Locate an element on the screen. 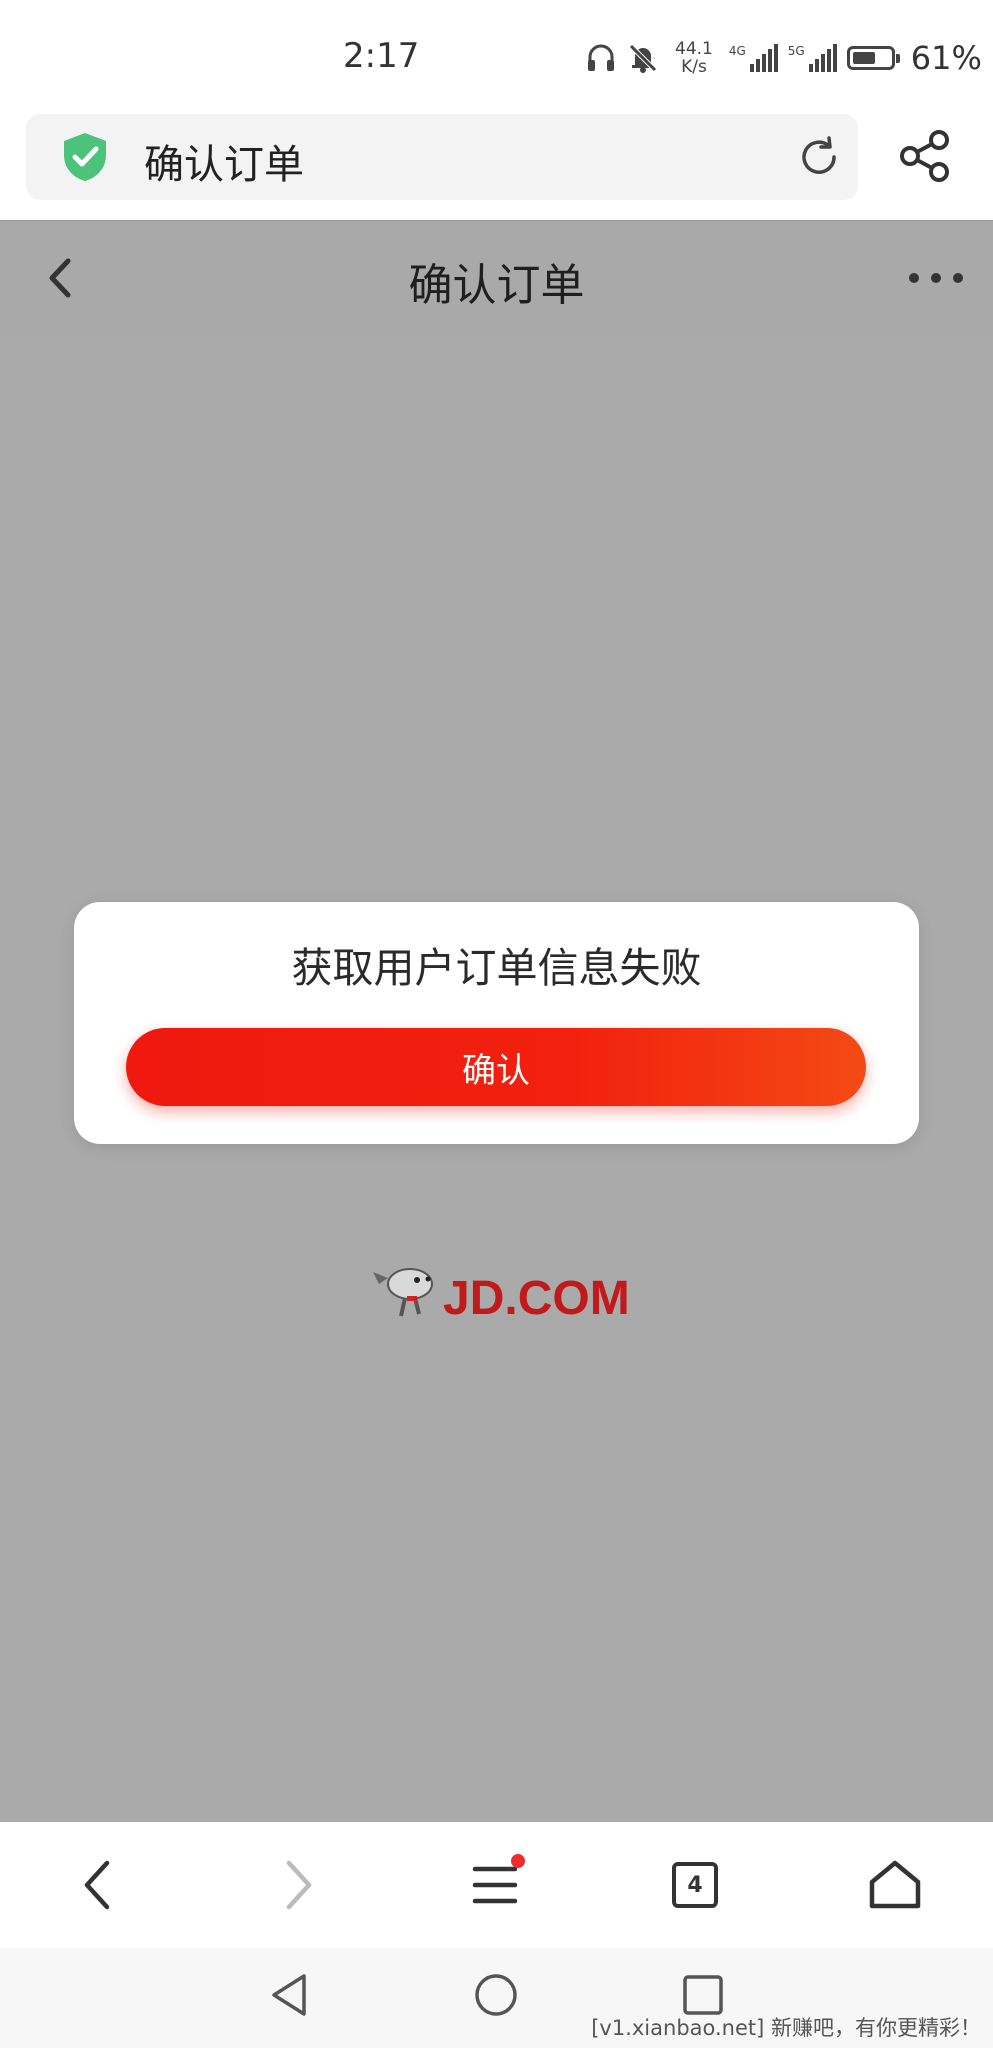 The height and width of the screenshot is (2048, 993). sim1-network-tag: 4G is located at coordinates (737, 51).